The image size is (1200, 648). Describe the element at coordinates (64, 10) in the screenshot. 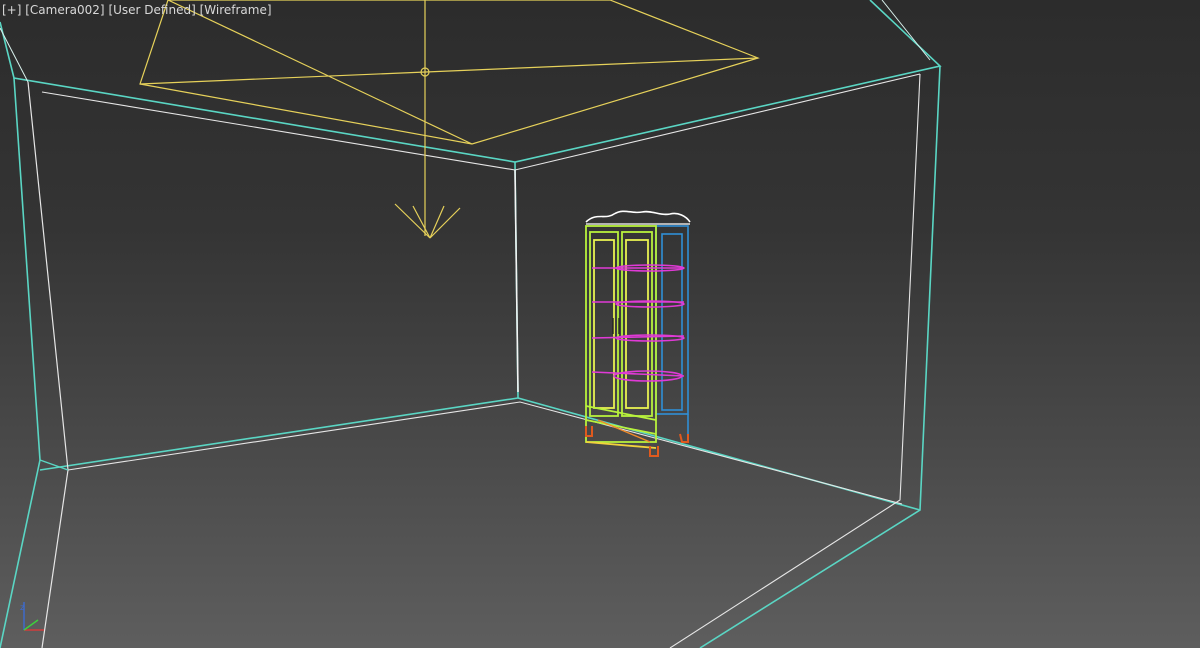

I see `viewport-camera-button: [Camera002]` at that location.